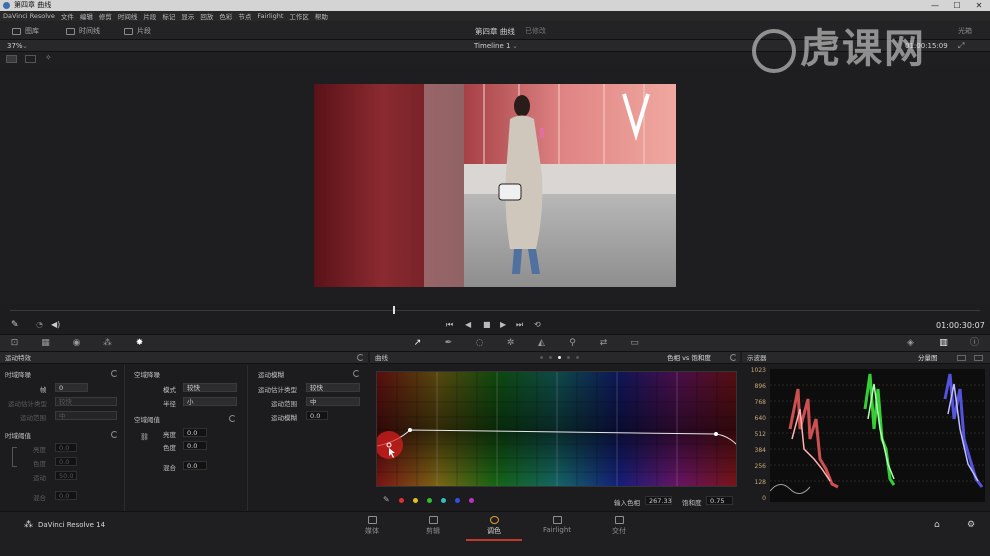 This screenshot has height=556, width=990. Describe the element at coordinates (557, 525) in the screenshot. I see `page-tab-fairlight: Fairlight` at that location.